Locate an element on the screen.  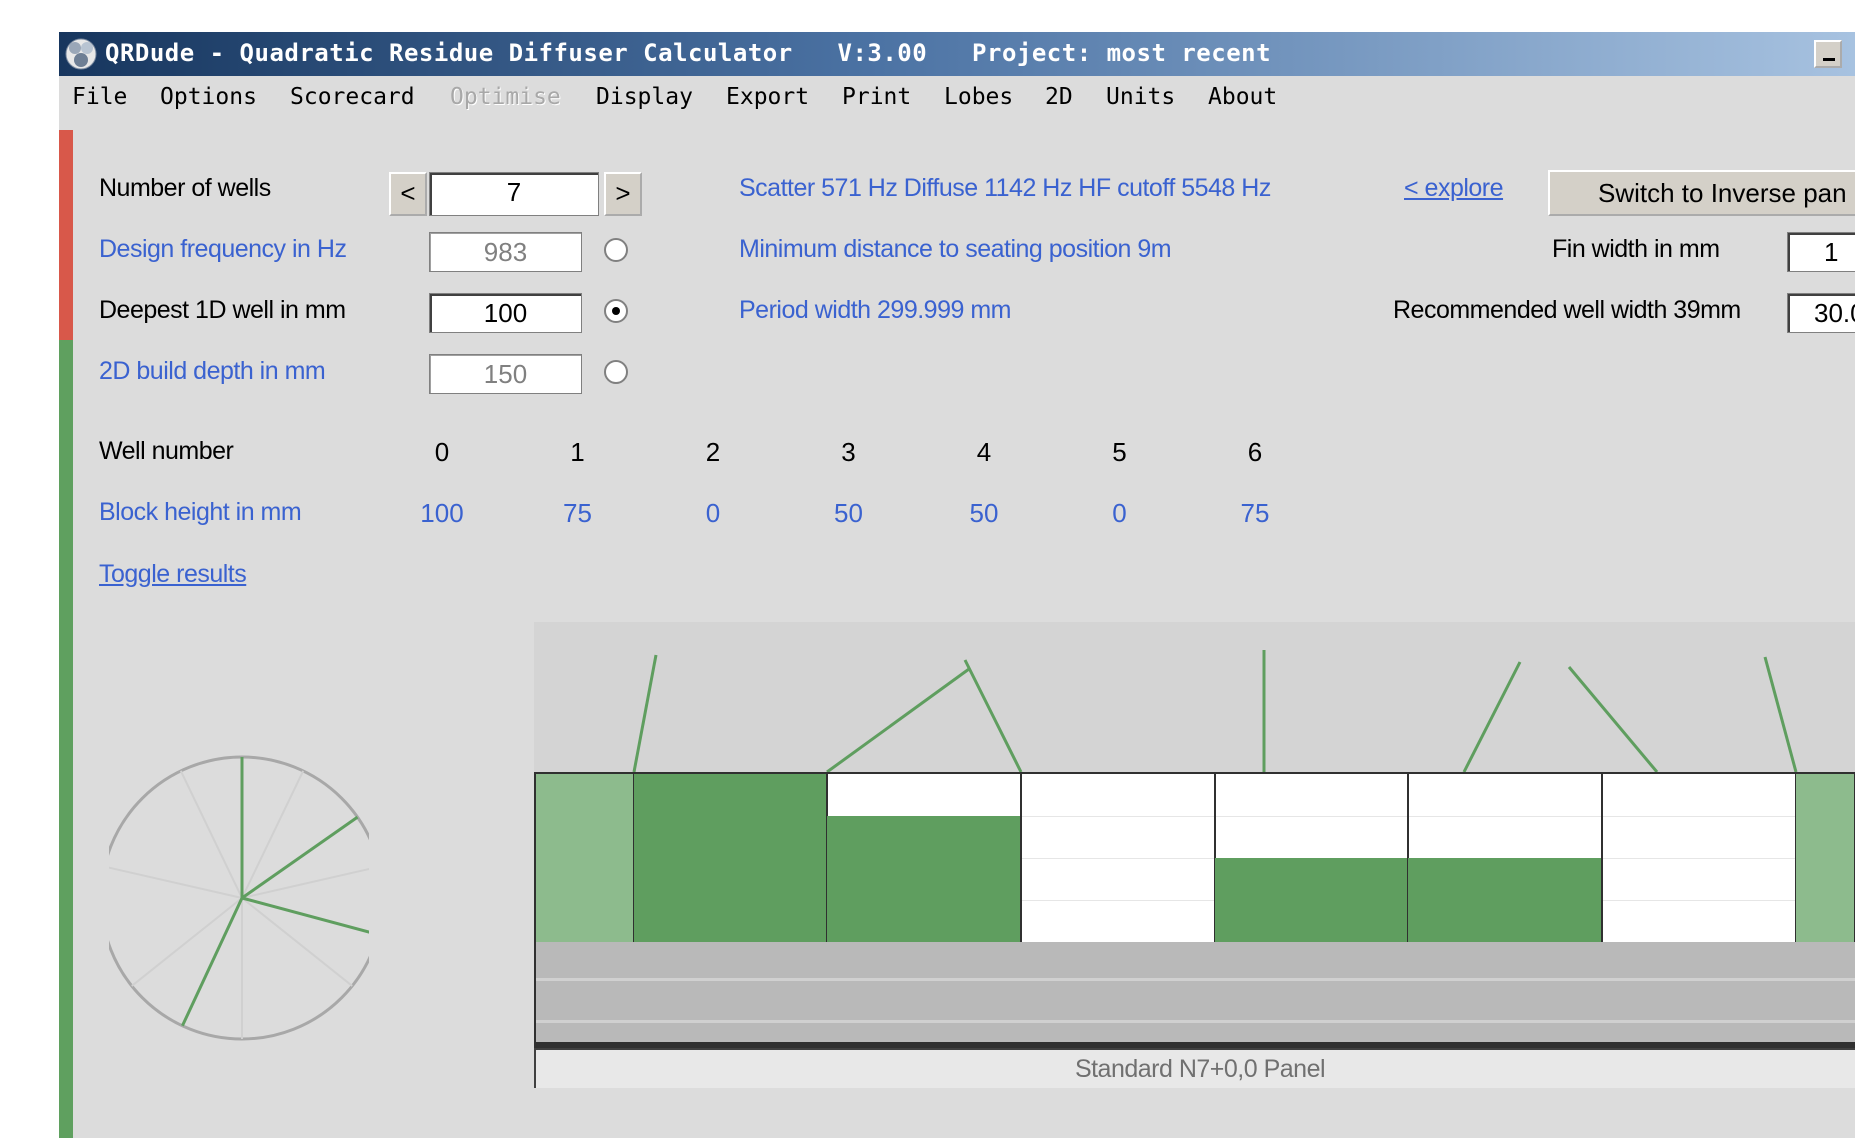
build-depth-input: 150 is located at coordinates (505, 374).